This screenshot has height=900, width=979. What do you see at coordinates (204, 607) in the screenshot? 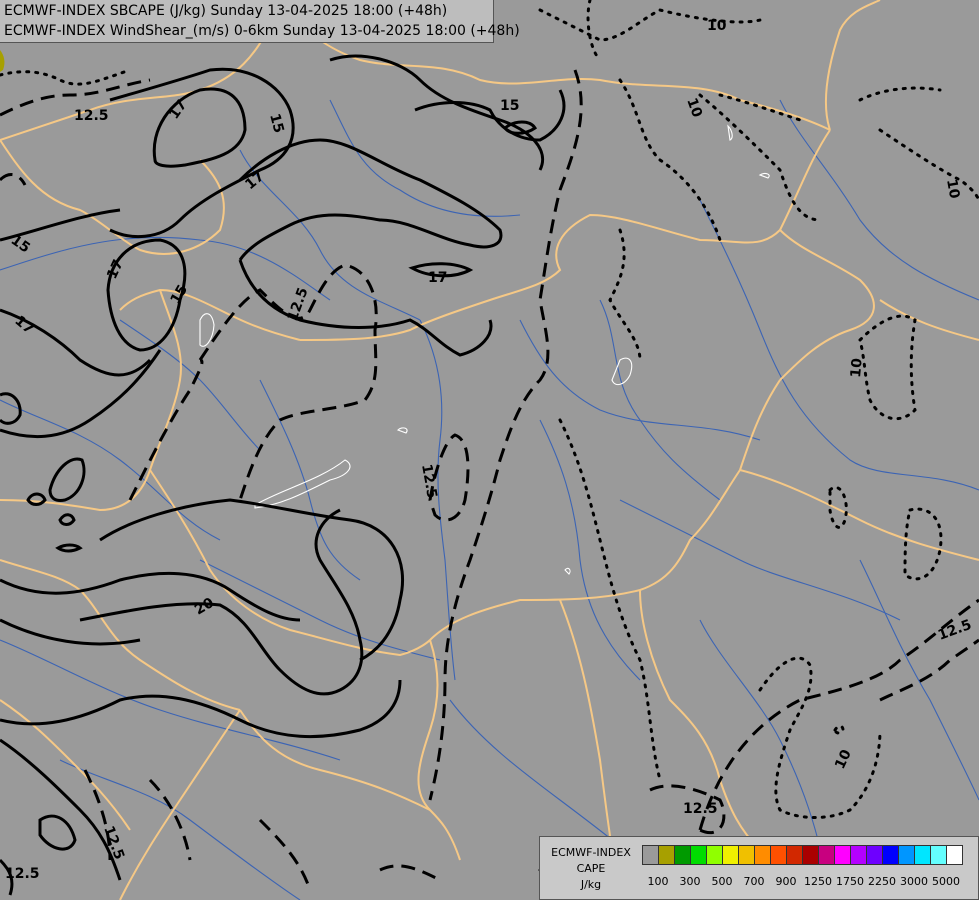
I see `contour-label: 20` at bounding box center [204, 607].